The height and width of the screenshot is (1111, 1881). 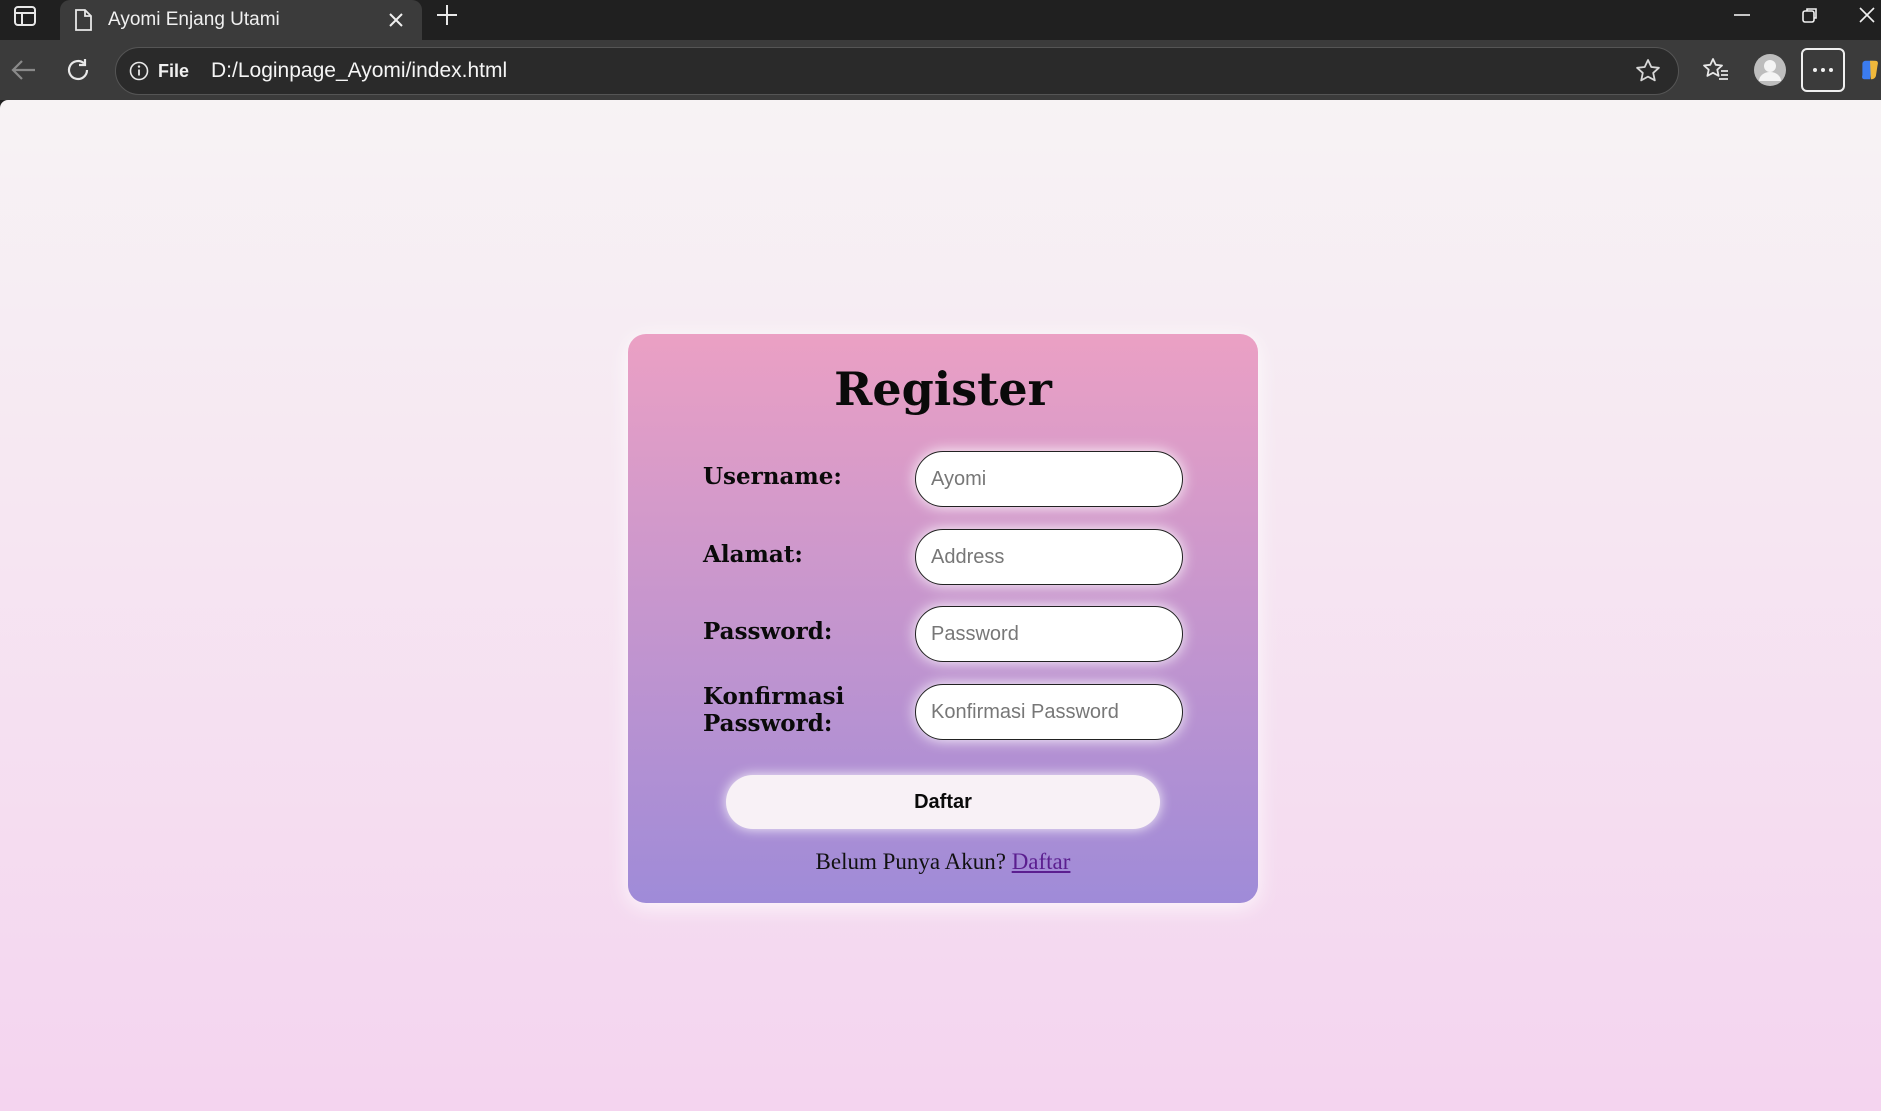 I want to click on reload-icon, so click(x=78, y=70).